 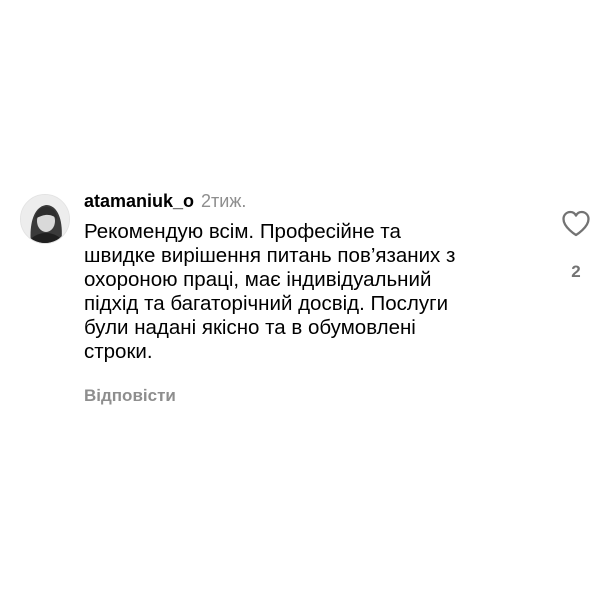 I want to click on comment-time: 2тиж., so click(x=224, y=201).